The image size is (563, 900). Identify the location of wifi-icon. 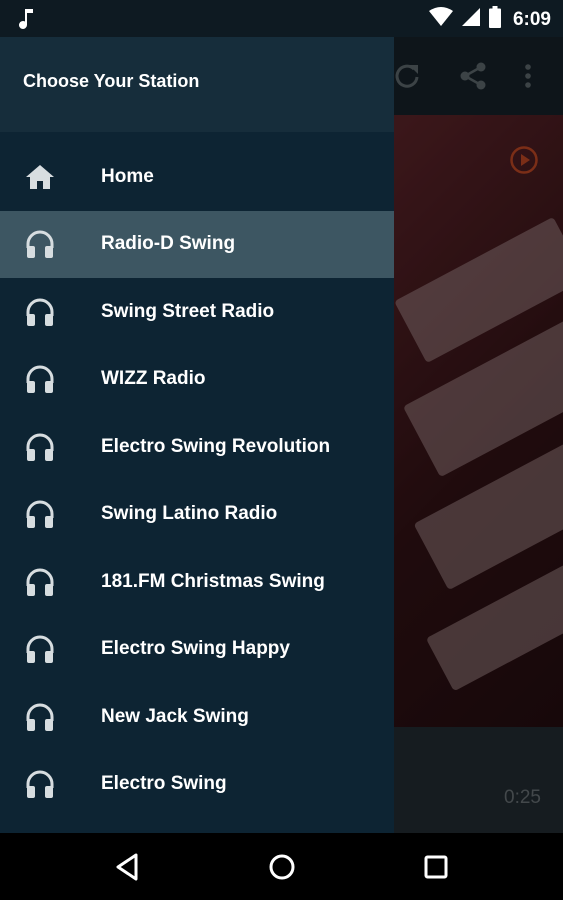
(440, 19).